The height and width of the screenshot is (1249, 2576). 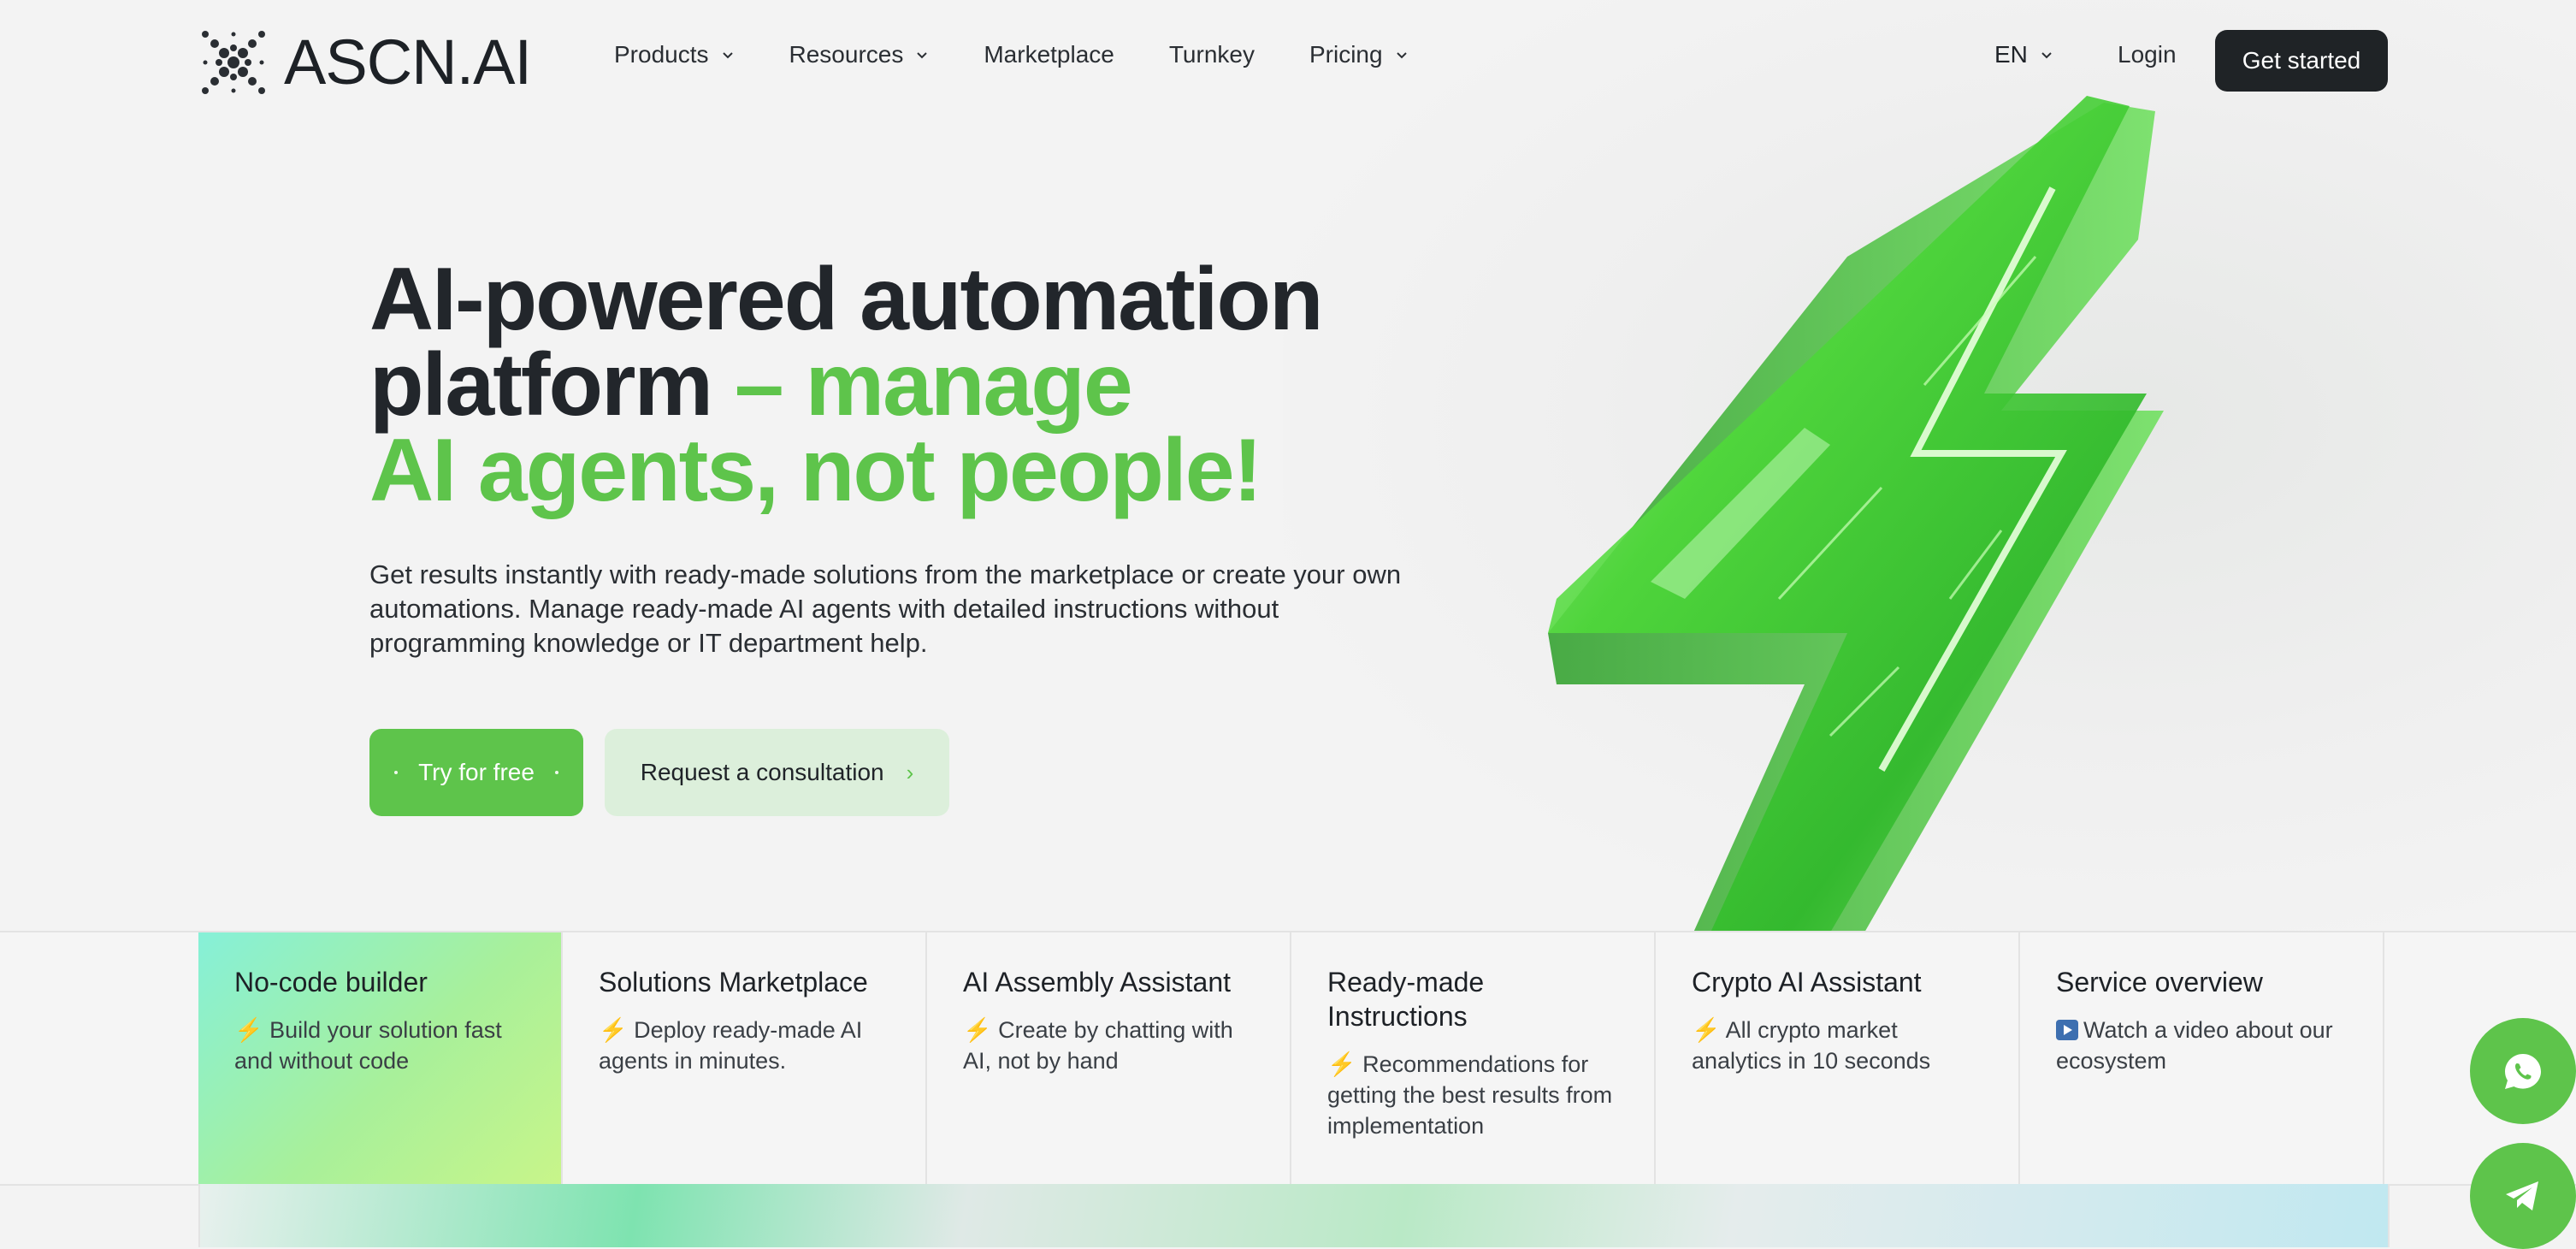 I want to click on nav-label: Pricing, so click(x=1346, y=54).